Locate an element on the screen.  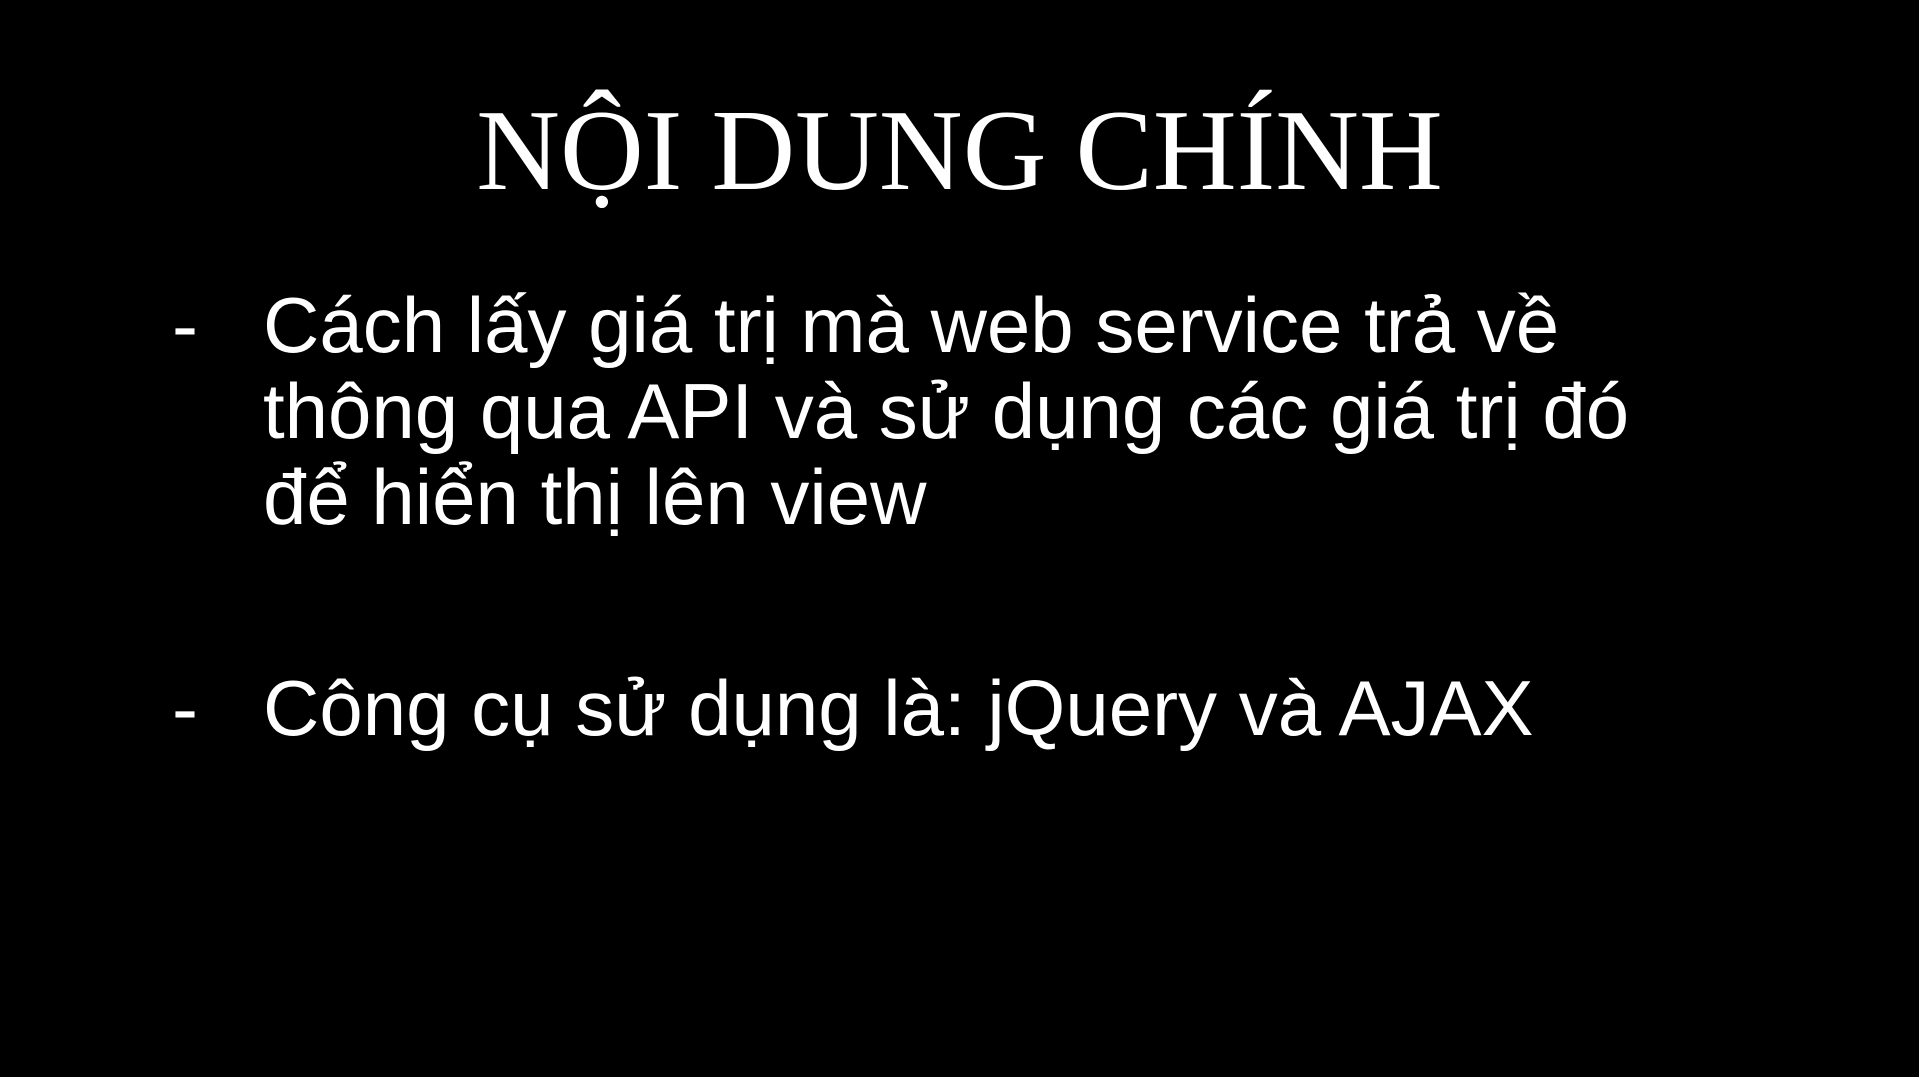
bullet-line: Công cụ sử dụng là: jQuery và AJAX is located at coordinates (898, 708).